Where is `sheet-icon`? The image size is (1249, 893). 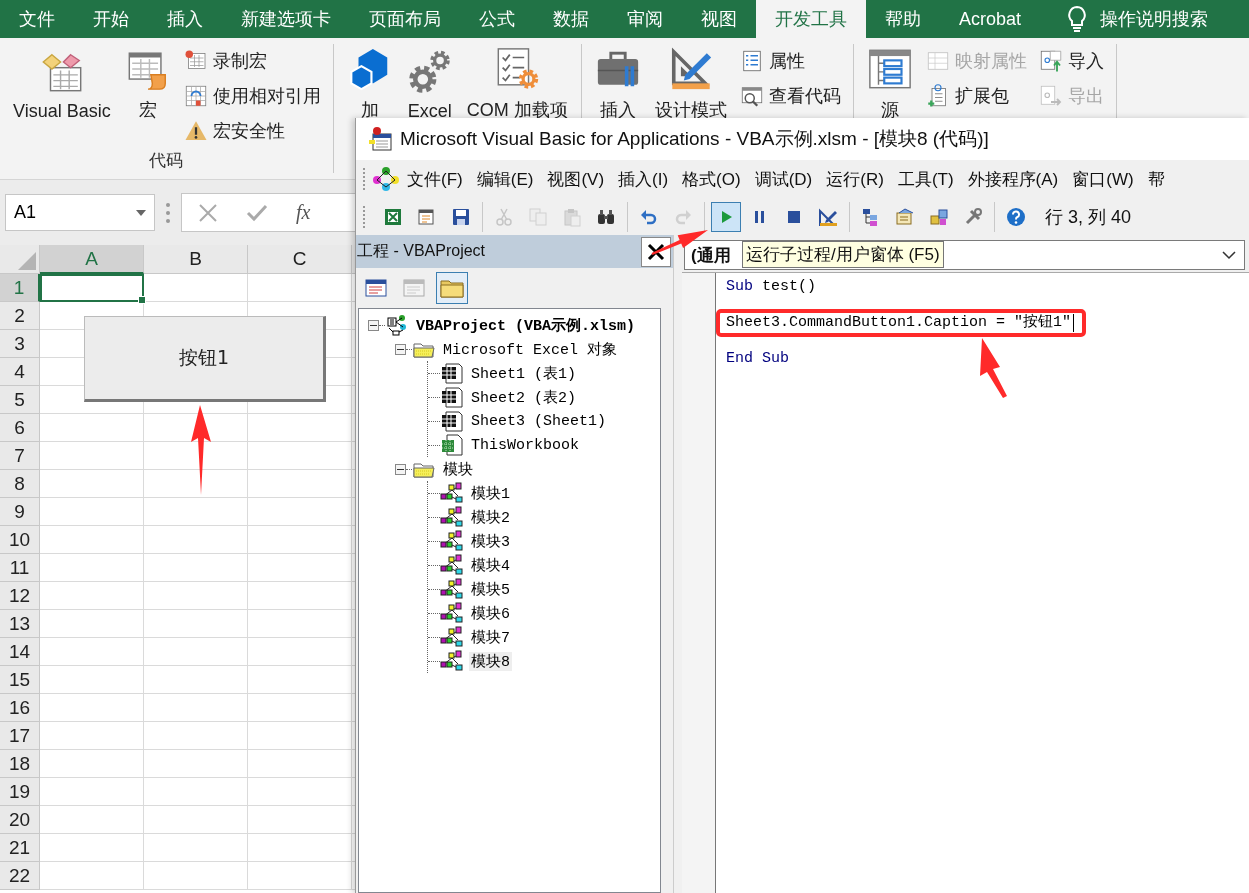 sheet-icon is located at coordinates (452, 397).